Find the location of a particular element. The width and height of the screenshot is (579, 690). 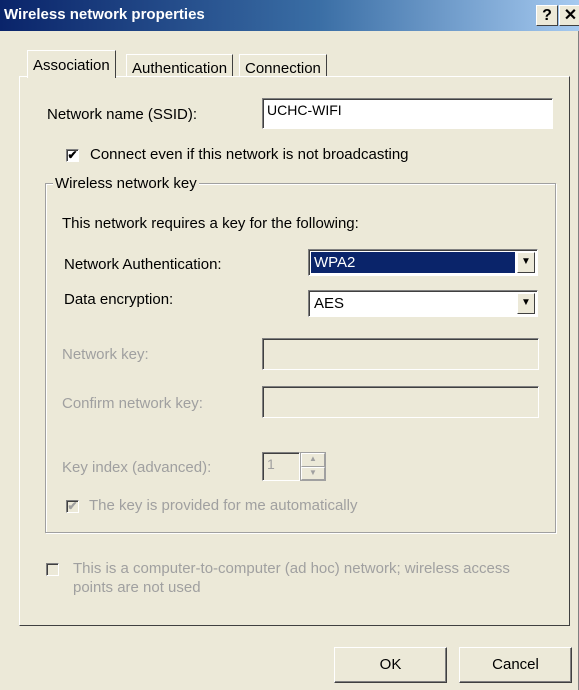

confirm-key-label: Confirm network key: is located at coordinates (132, 403).